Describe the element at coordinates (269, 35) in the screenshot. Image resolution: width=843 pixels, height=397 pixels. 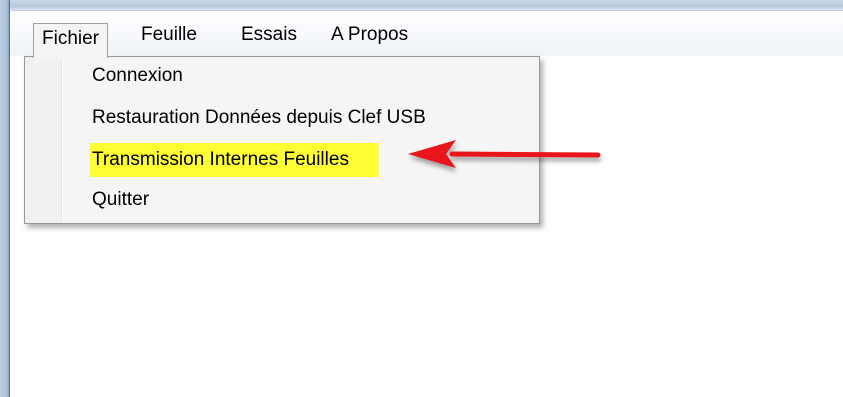
I see `menu-essais: Essais` at that location.